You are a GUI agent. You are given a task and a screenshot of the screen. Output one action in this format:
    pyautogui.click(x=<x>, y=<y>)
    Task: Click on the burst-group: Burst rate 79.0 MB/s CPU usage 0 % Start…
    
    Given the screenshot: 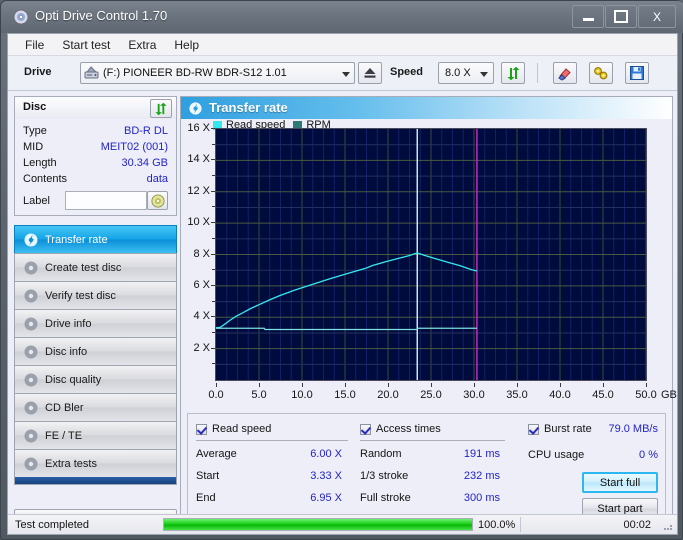 What is the action you would take?
    pyautogui.click(x=593, y=469)
    